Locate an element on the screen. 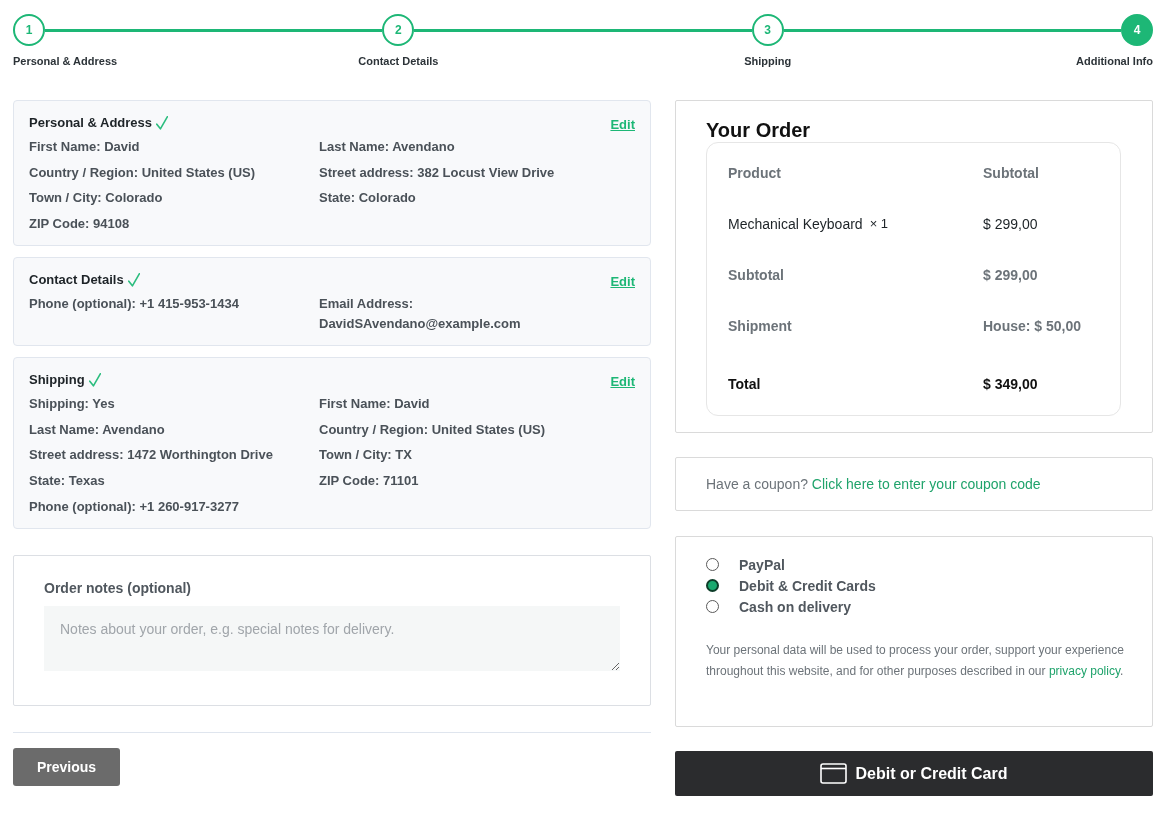  price-text: $ 299,00 is located at coordinates (1010, 223).